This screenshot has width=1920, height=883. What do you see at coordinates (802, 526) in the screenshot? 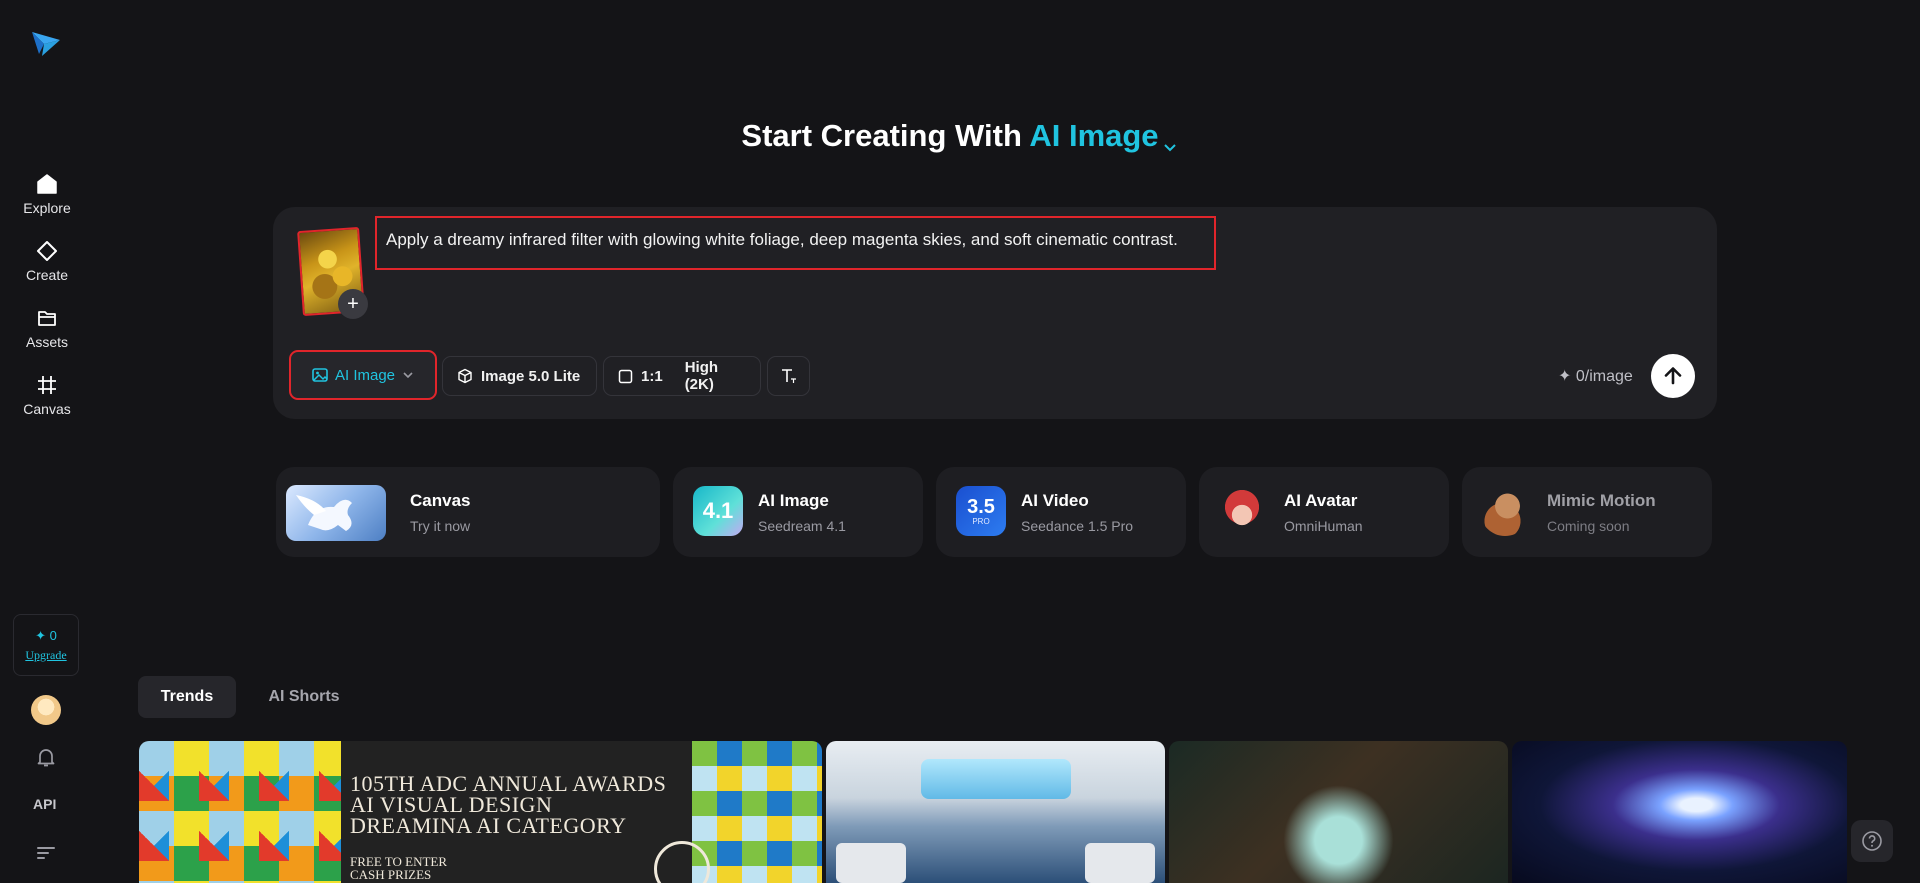
I see `feature-subtitle: Seedream 4.1` at bounding box center [802, 526].